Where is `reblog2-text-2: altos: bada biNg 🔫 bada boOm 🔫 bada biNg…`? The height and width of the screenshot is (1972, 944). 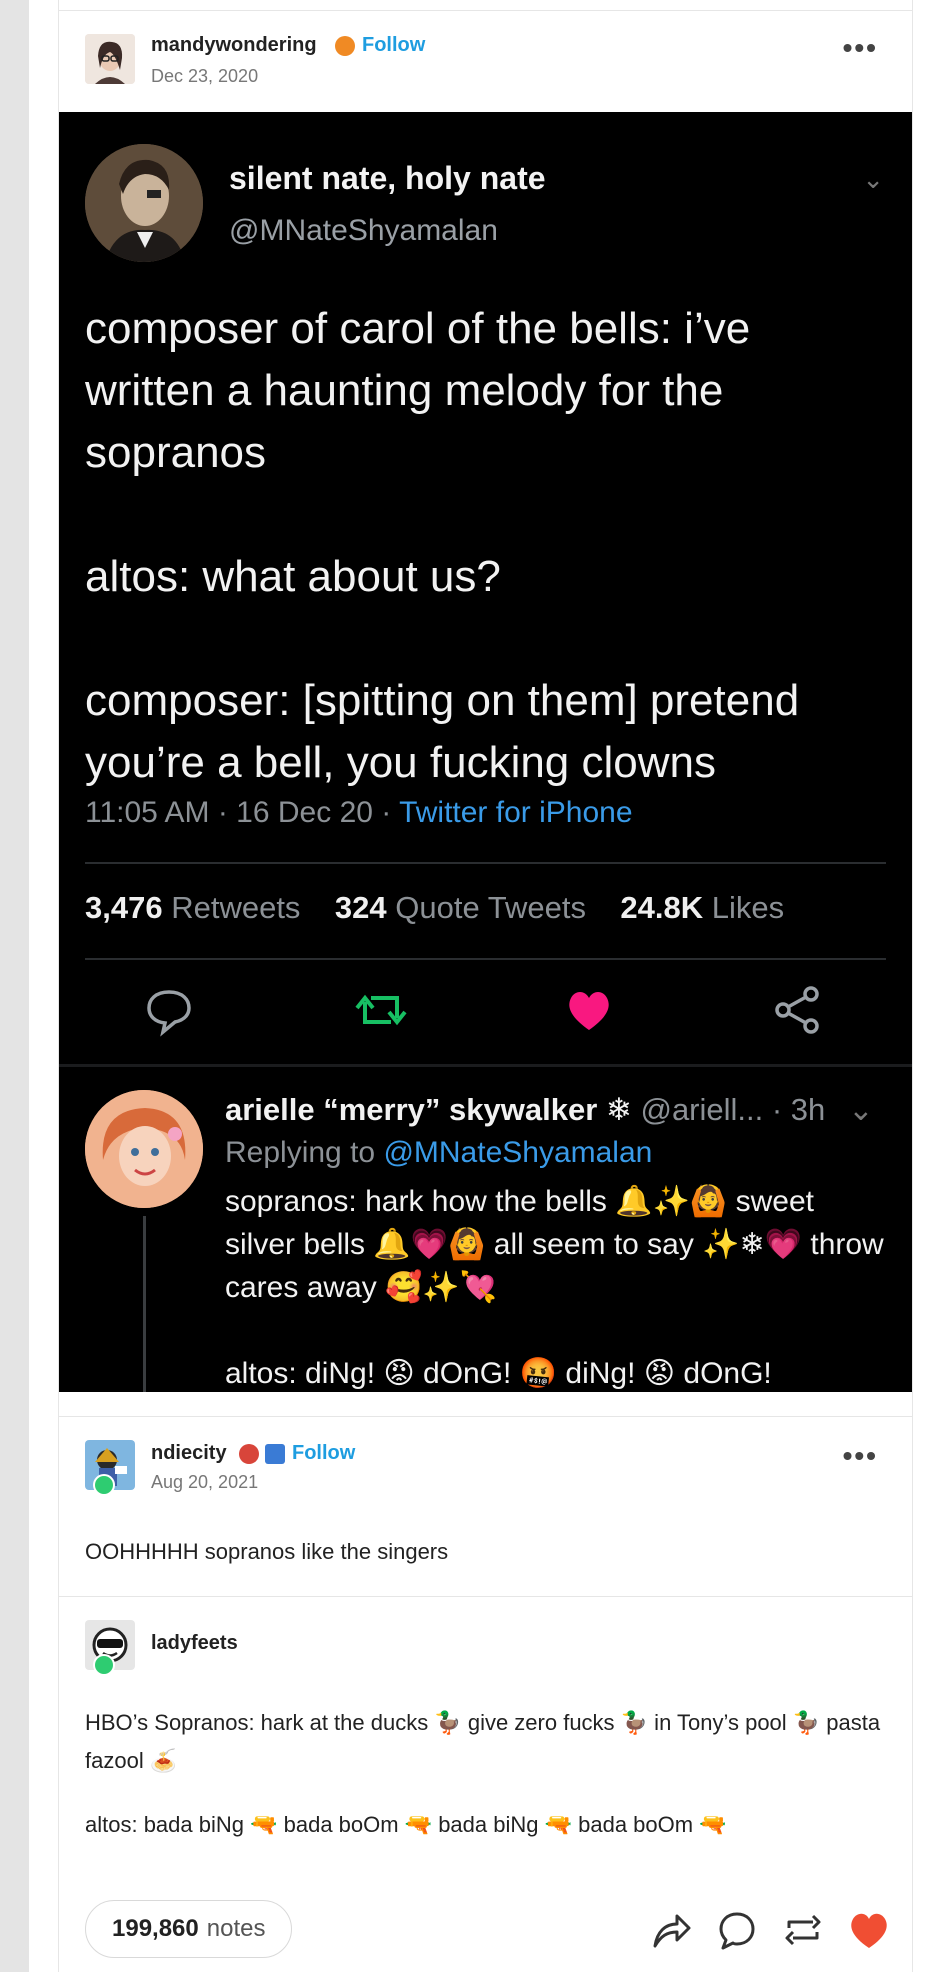 reblog2-text-2: altos: bada biNg 🔫 bada boOm 🔫 bada biNg… is located at coordinates (406, 1824).